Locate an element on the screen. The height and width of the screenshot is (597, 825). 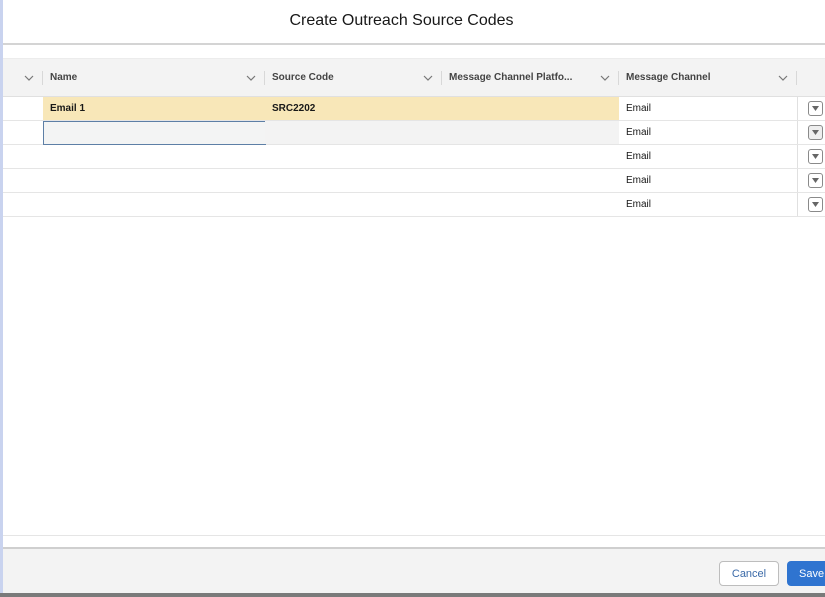
modal-header: Create Outreach Source Codes is located at coordinates (414, 22).